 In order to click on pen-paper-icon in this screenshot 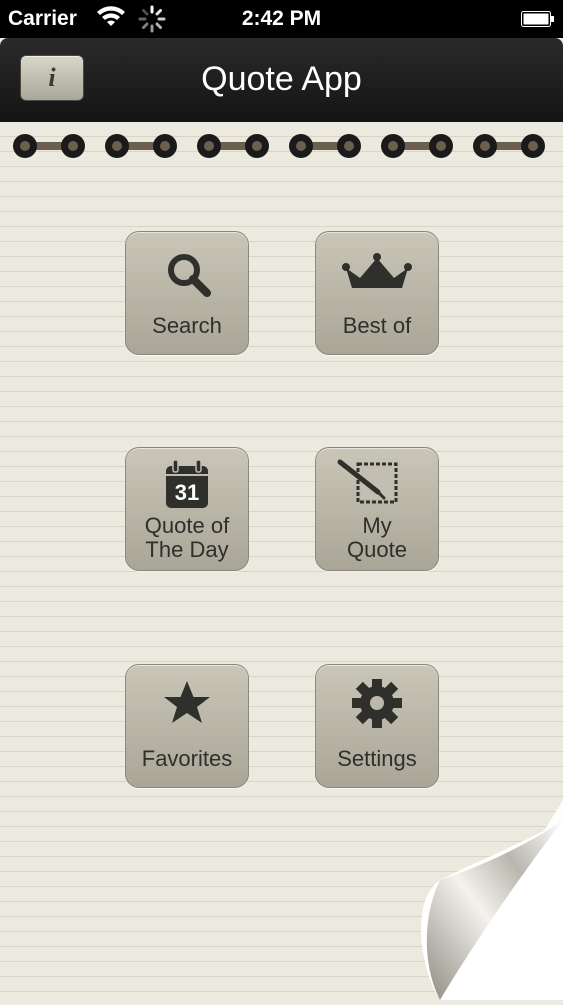, I will do `click(377, 488)`.